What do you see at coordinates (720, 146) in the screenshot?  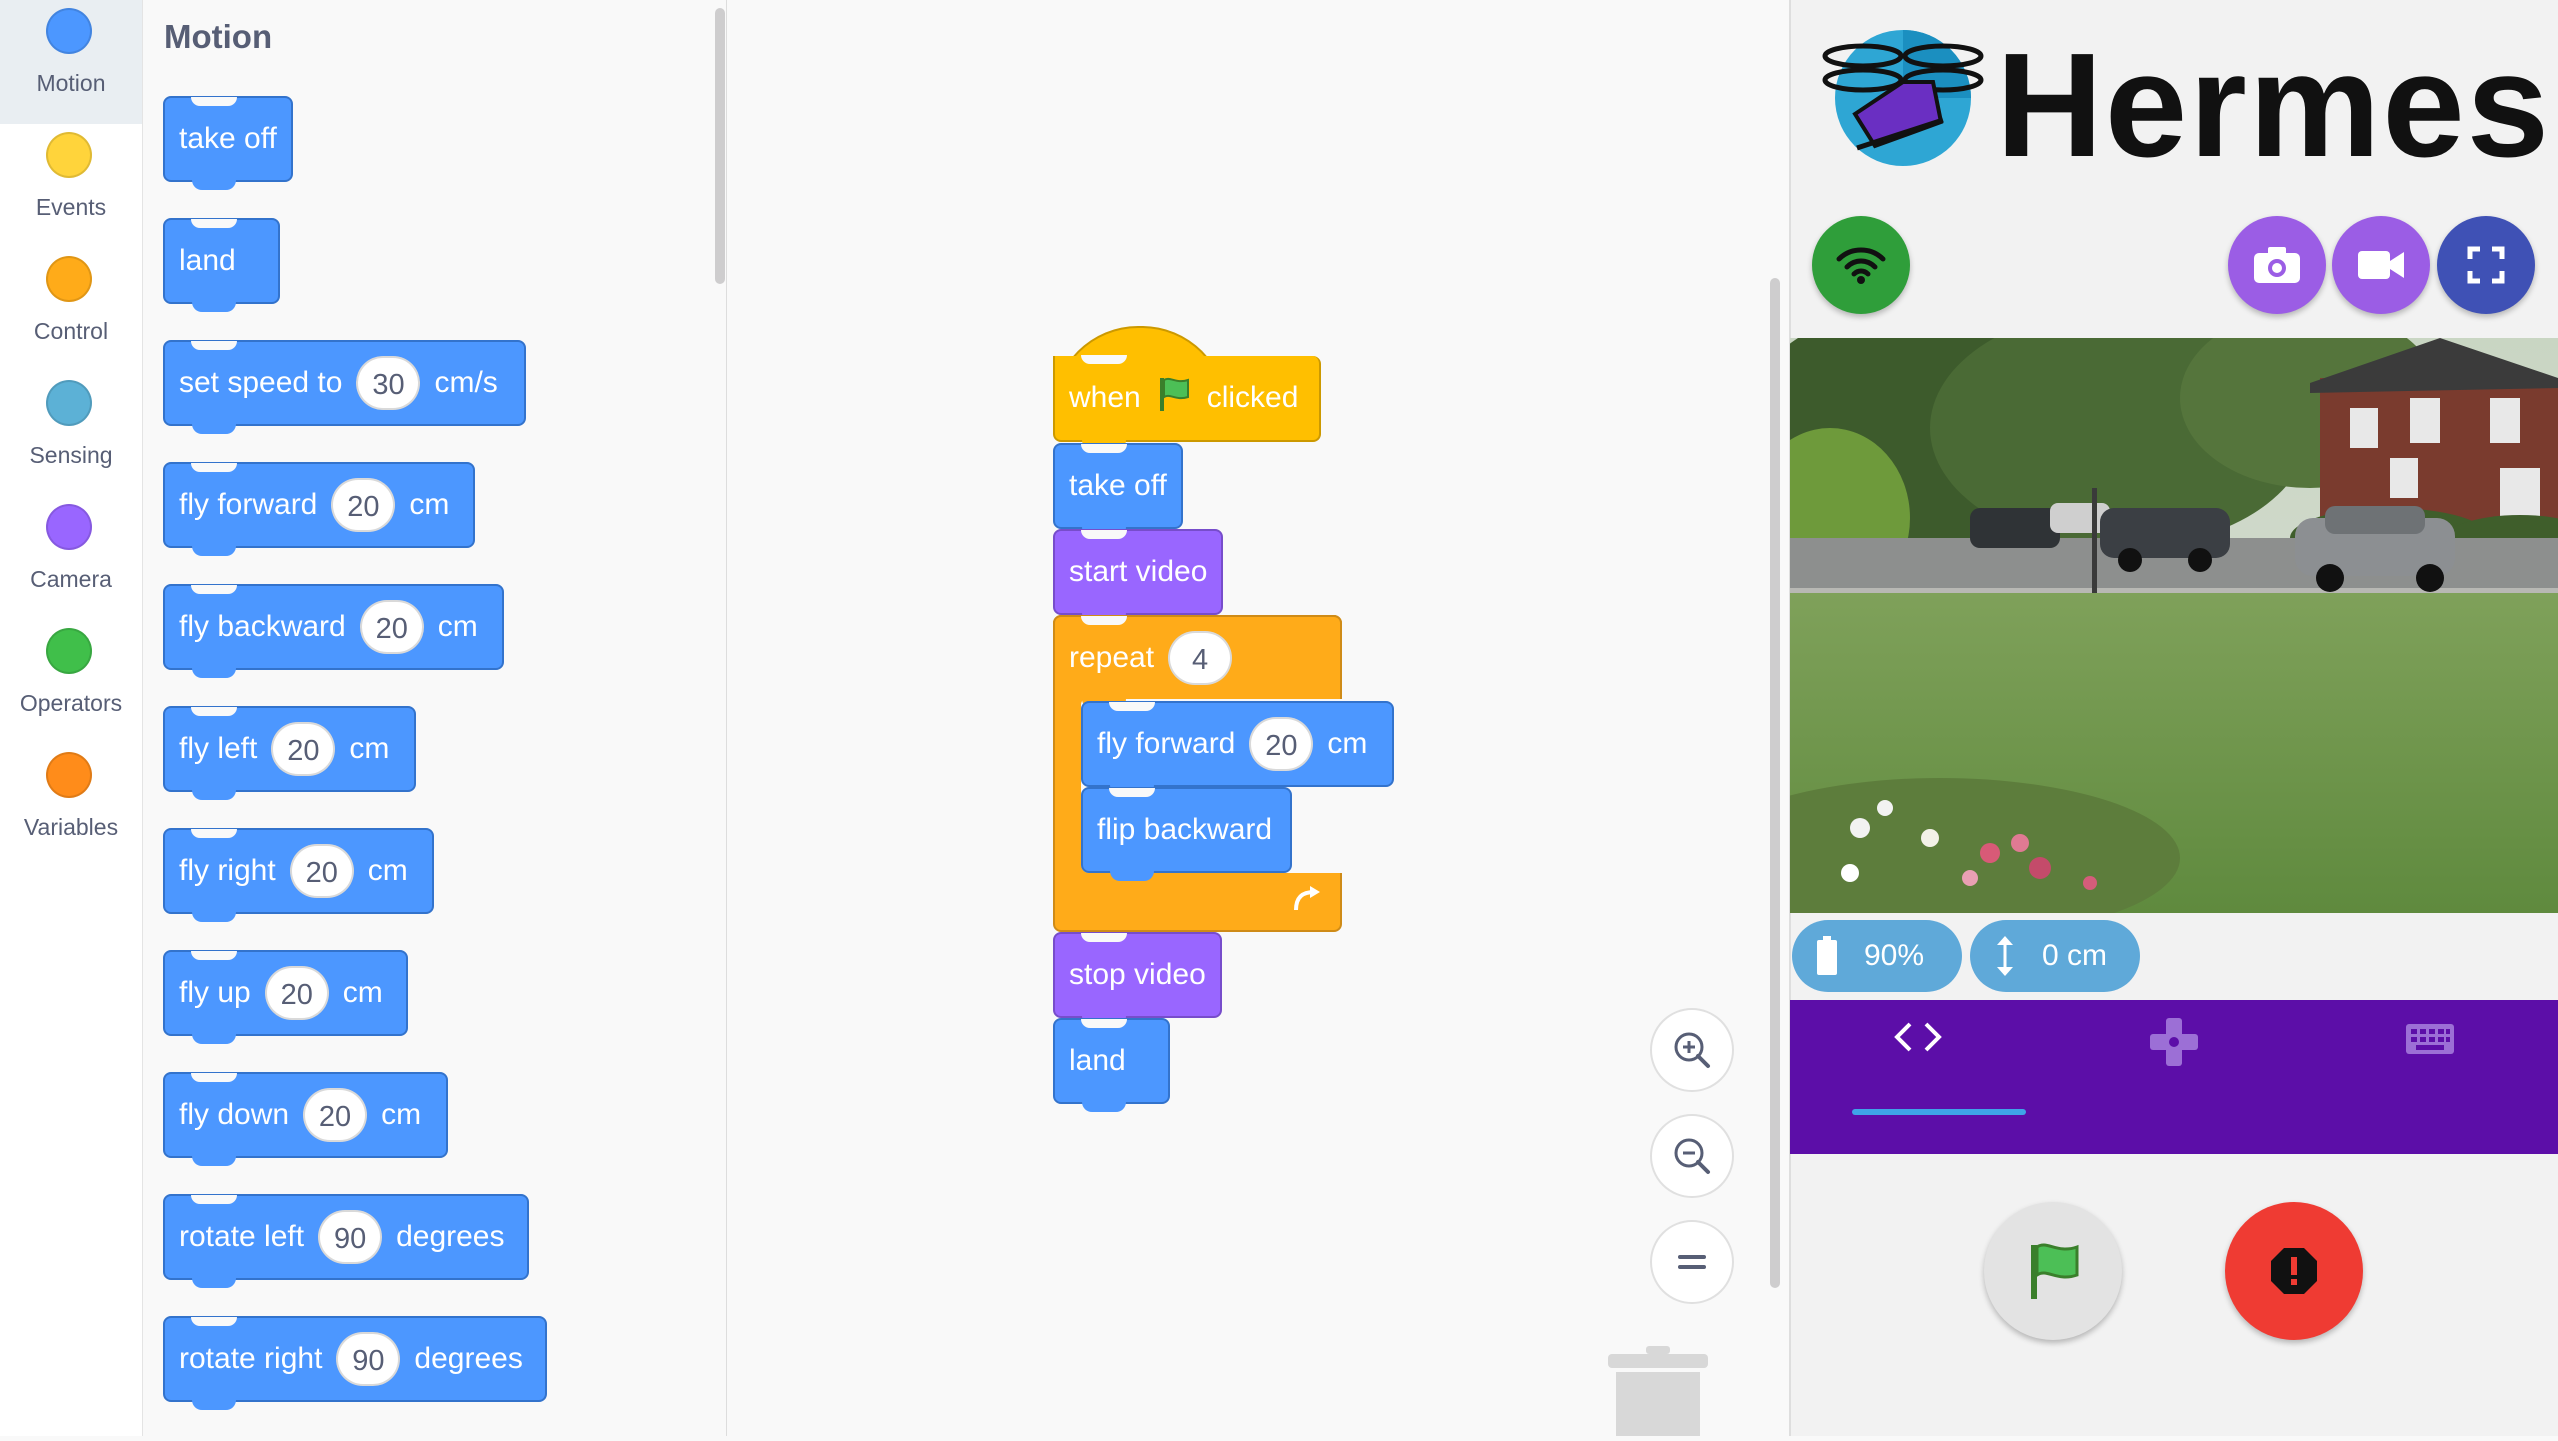 I see `flyout-scrollbar` at bounding box center [720, 146].